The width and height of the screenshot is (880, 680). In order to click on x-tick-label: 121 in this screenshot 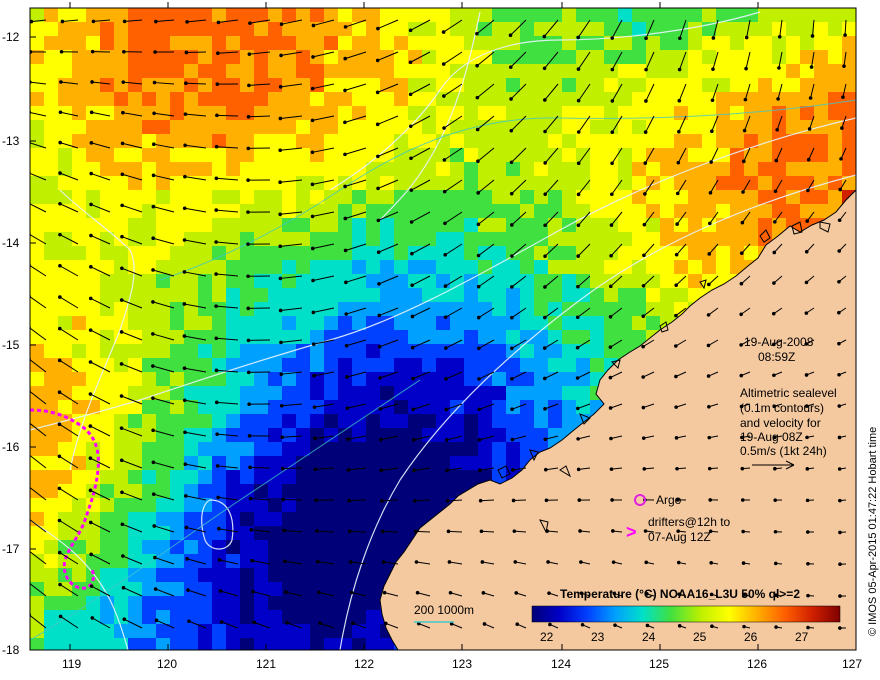, I will do `click(266, 664)`.